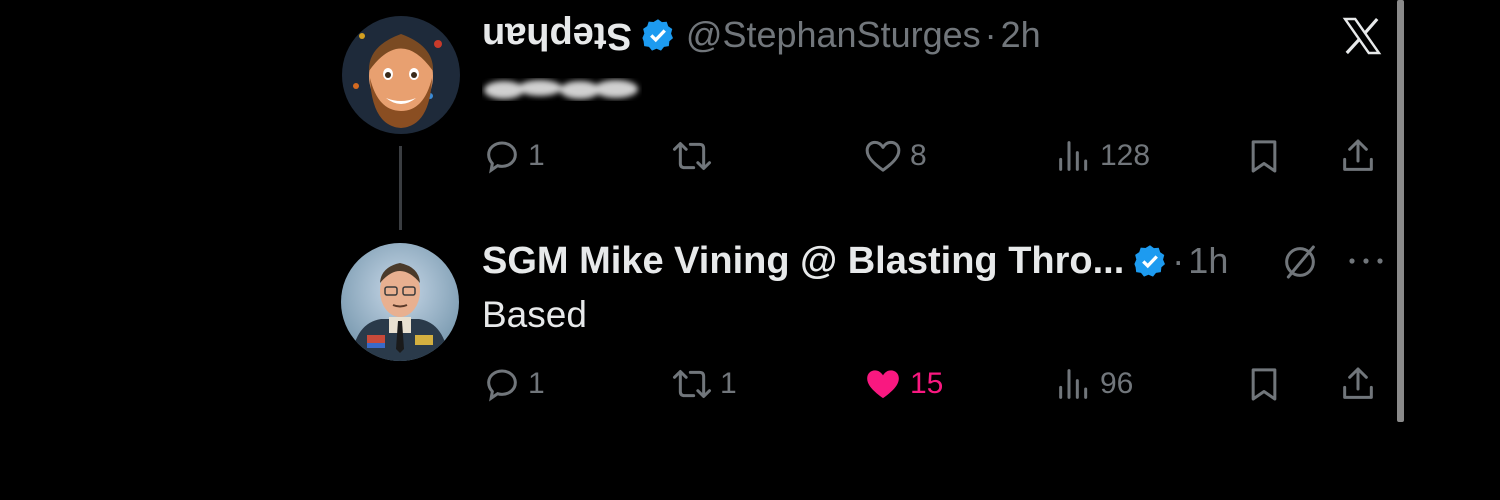  I want to click on display-name: Stephan, so click(557, 35).